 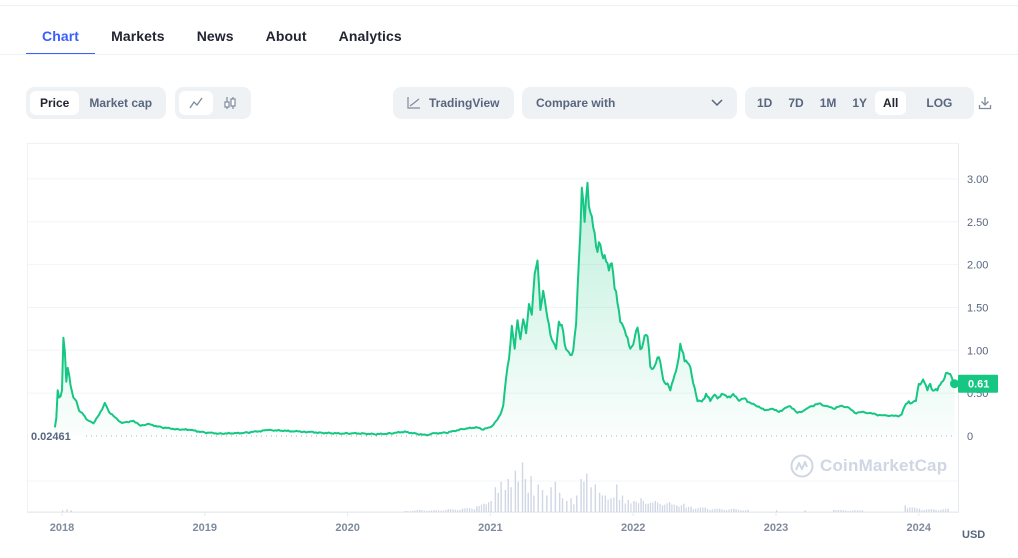 What do you see at coordinates (954, 384) in the screenshot?
I see `current-price-dot` at bounding box center [954, 384].